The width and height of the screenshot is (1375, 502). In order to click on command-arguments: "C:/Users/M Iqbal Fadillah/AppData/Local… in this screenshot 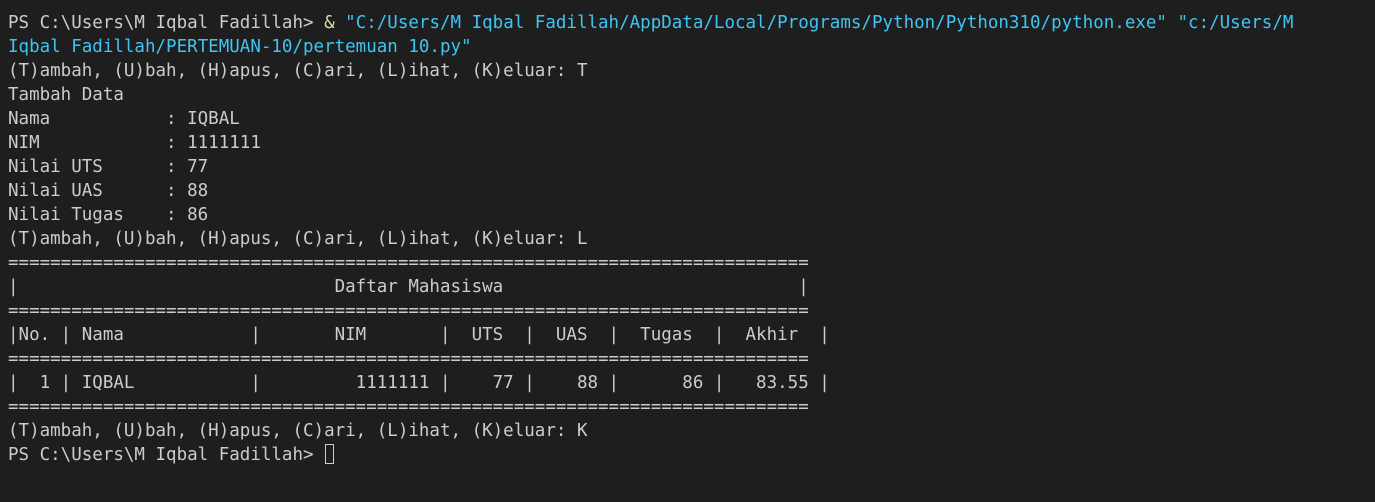, I will do `click(814, 23)`.